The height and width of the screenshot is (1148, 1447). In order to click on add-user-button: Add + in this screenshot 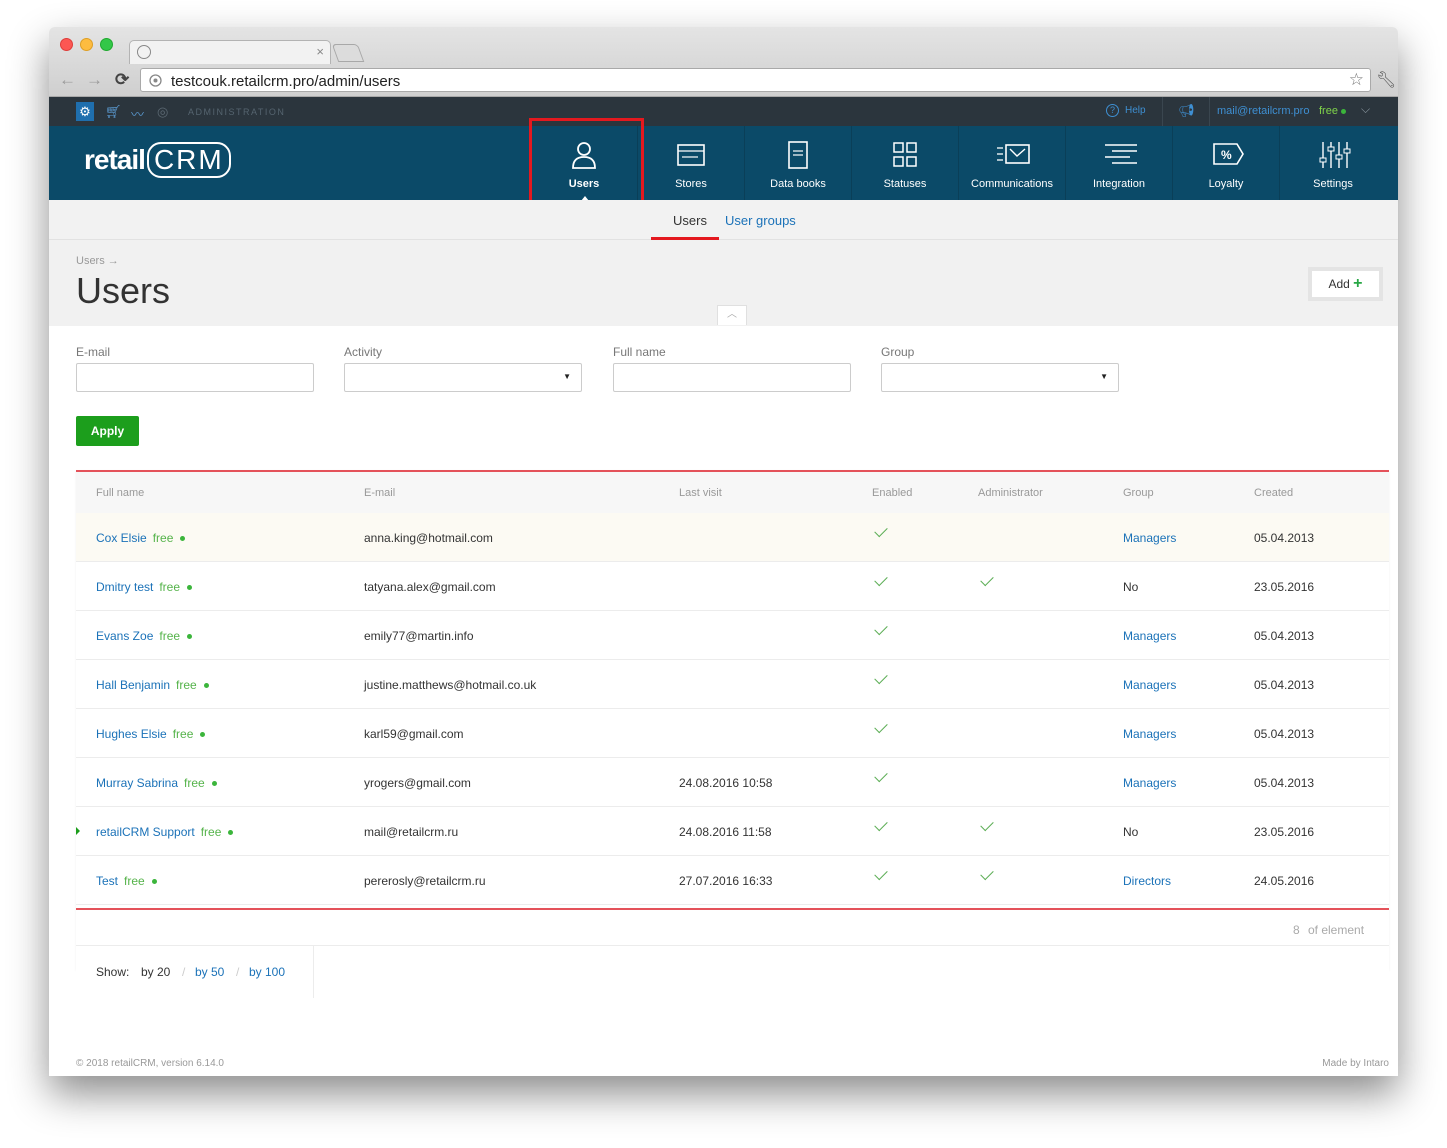, I will do `click(1345, 284)`.